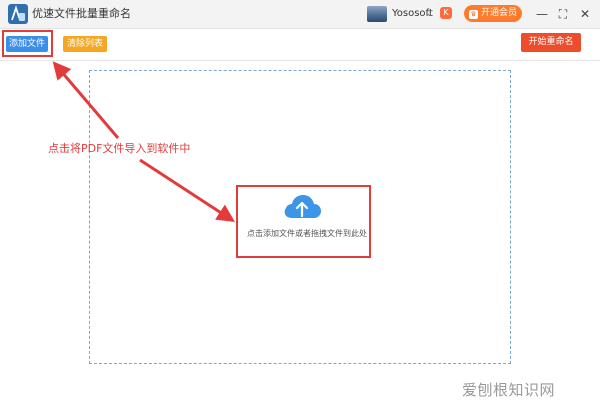  Describe the element at coordinates (85, 44) in the screenshot. I see `clear-list-button: 清除列表` at that location.